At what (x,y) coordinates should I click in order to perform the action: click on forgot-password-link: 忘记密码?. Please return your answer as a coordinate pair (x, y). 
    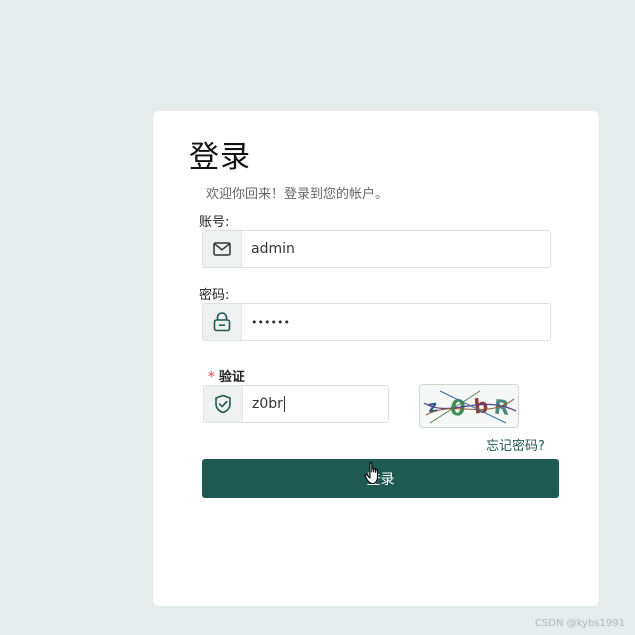
    Looking at the image, I should click on (515, 444).